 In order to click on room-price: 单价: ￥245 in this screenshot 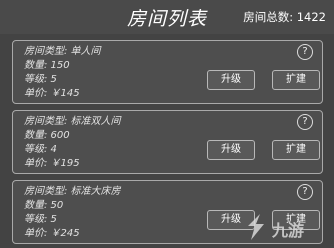, I will do `click(52, 233)`.